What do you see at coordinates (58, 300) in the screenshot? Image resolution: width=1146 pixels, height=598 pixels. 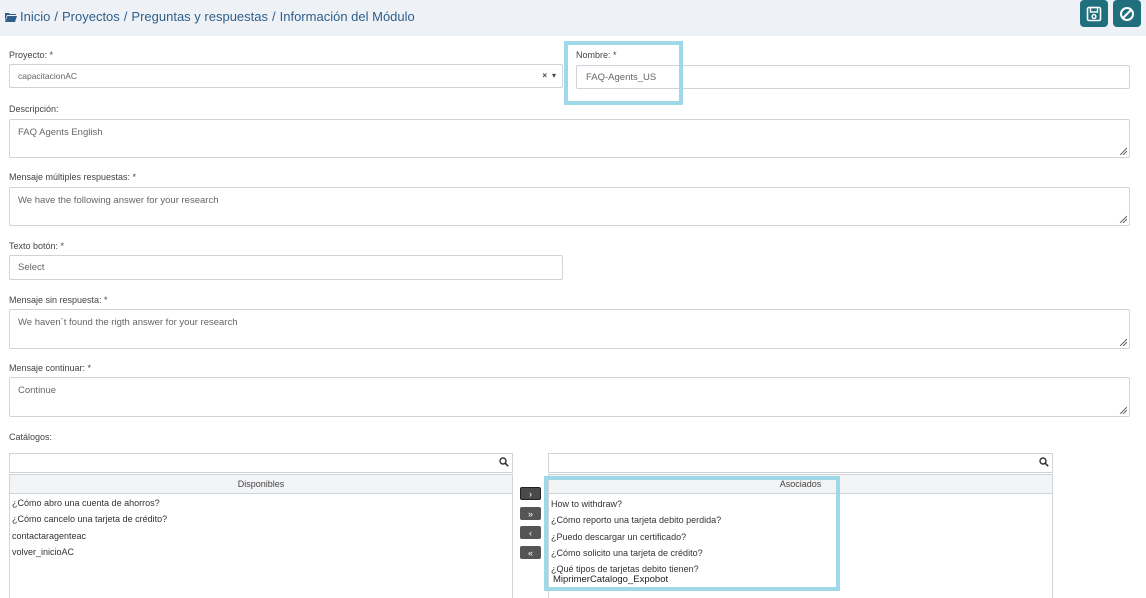 I see `mensaje-sin-respuesta-label: Mensaje sin respuesta: *` at bounding box center [58, 300].